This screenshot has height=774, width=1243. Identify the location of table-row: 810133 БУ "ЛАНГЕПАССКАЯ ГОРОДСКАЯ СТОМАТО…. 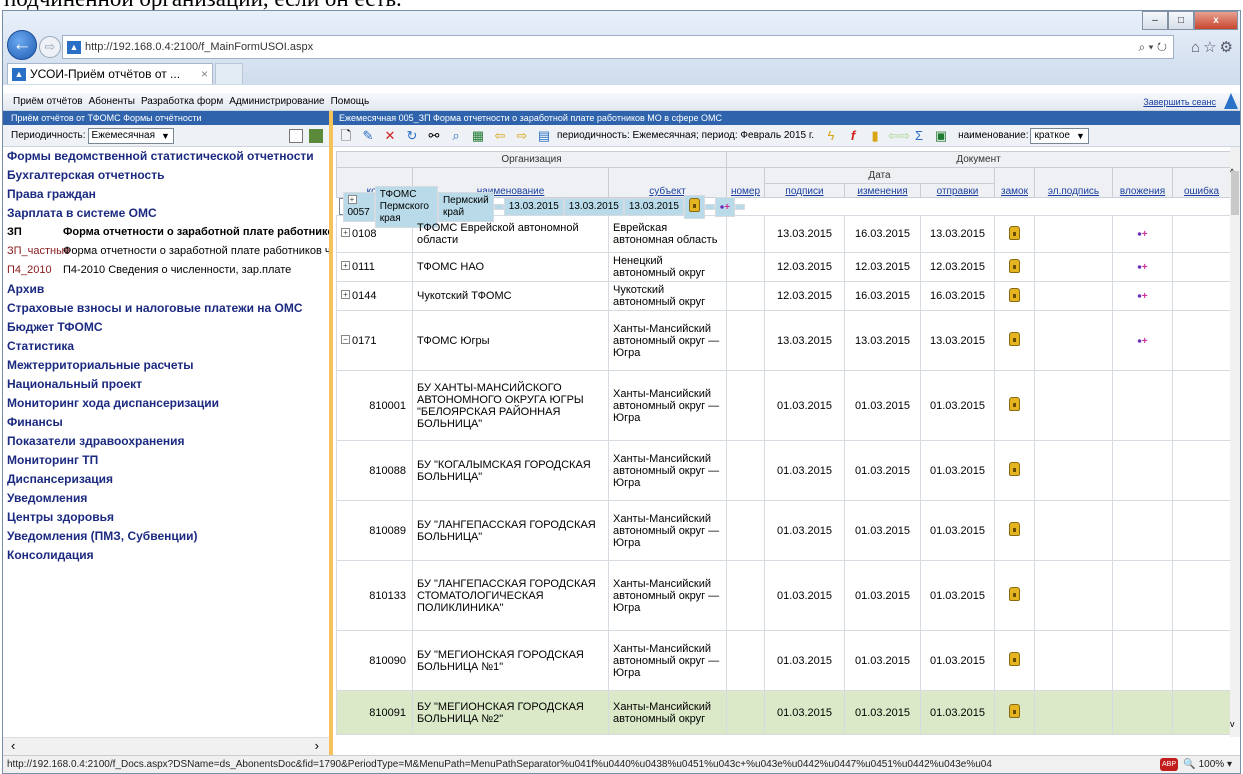
(783, 595).